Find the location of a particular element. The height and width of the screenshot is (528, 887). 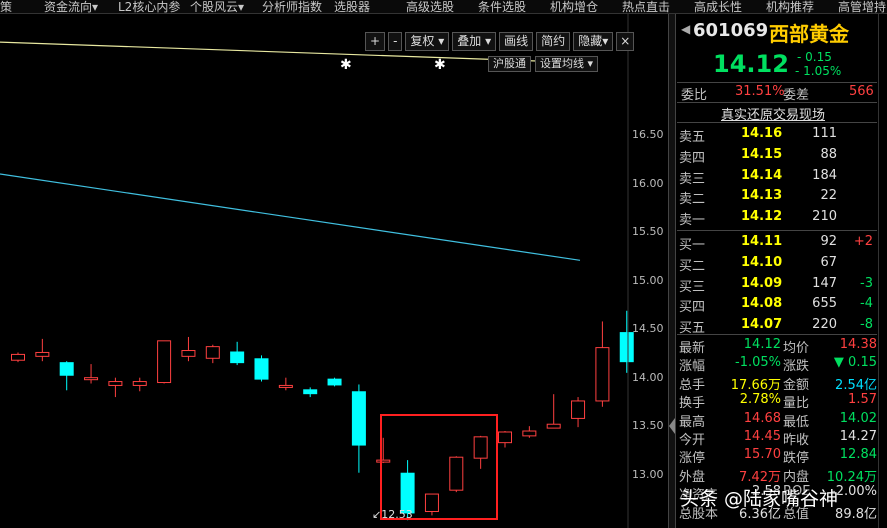

stat-label: 总手 is located at coordinates (692, 385).